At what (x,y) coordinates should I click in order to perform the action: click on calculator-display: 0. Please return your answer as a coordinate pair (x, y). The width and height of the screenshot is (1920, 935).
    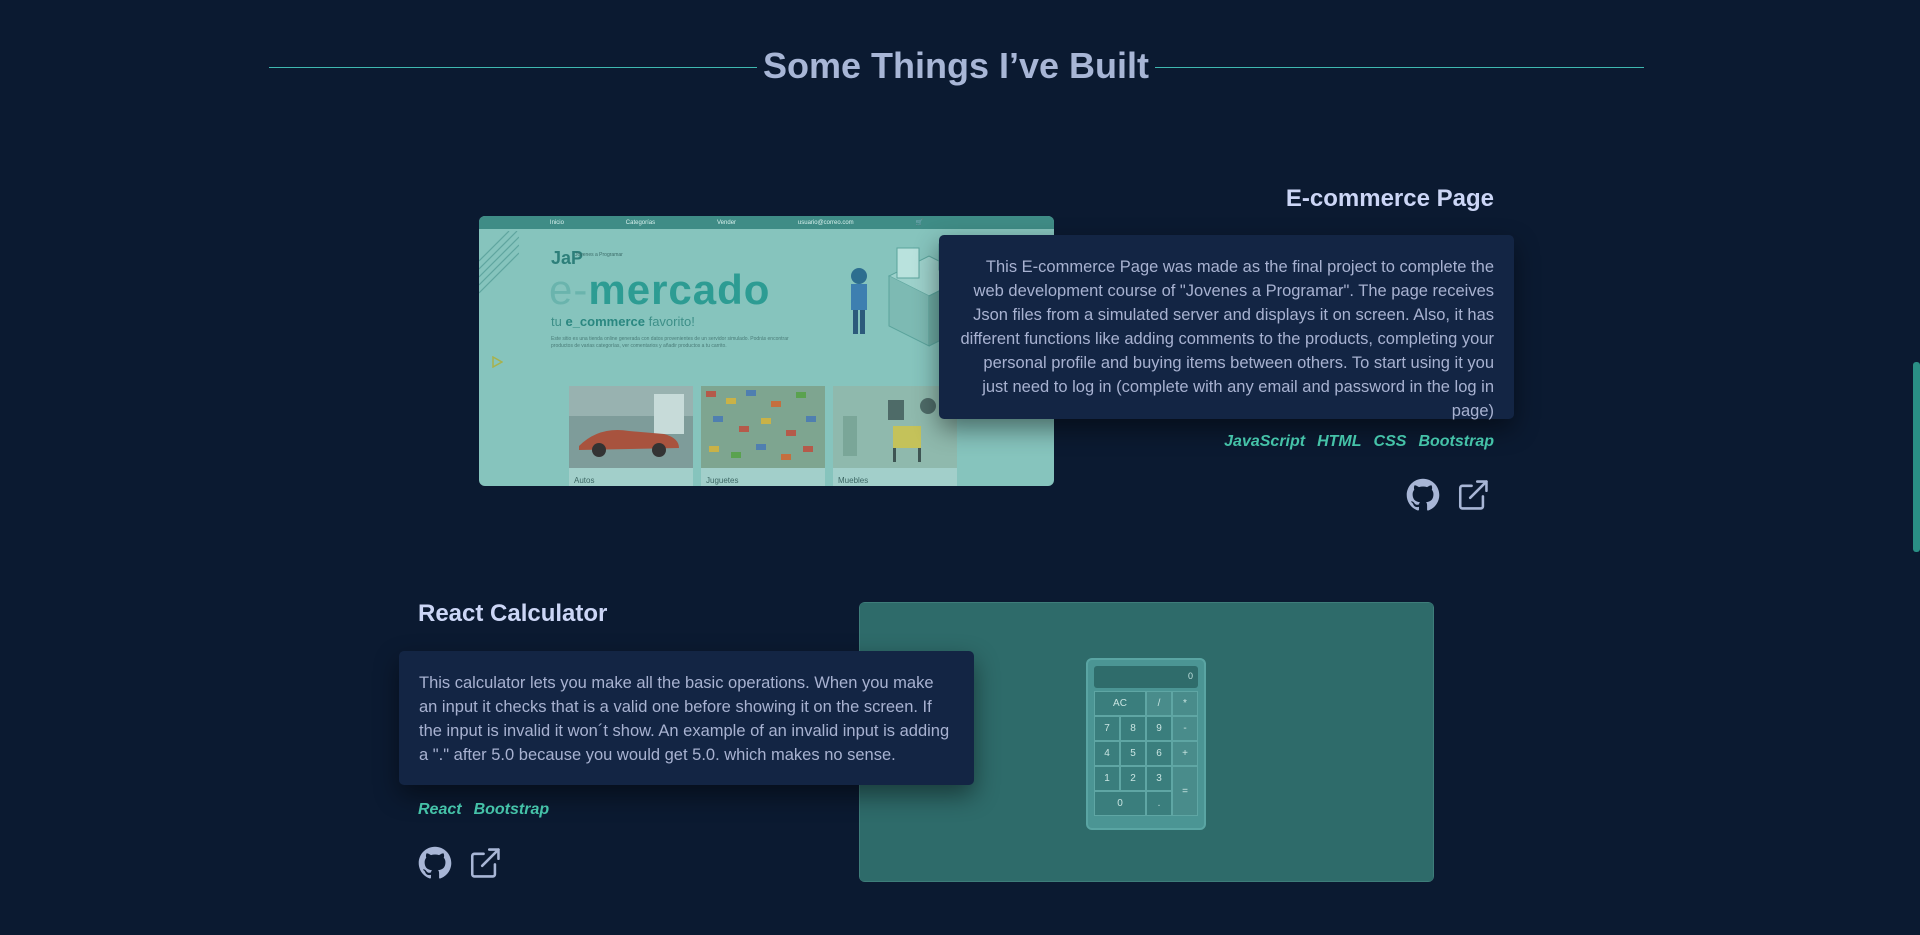
    Looking at the image, I should click on (1146, 677).